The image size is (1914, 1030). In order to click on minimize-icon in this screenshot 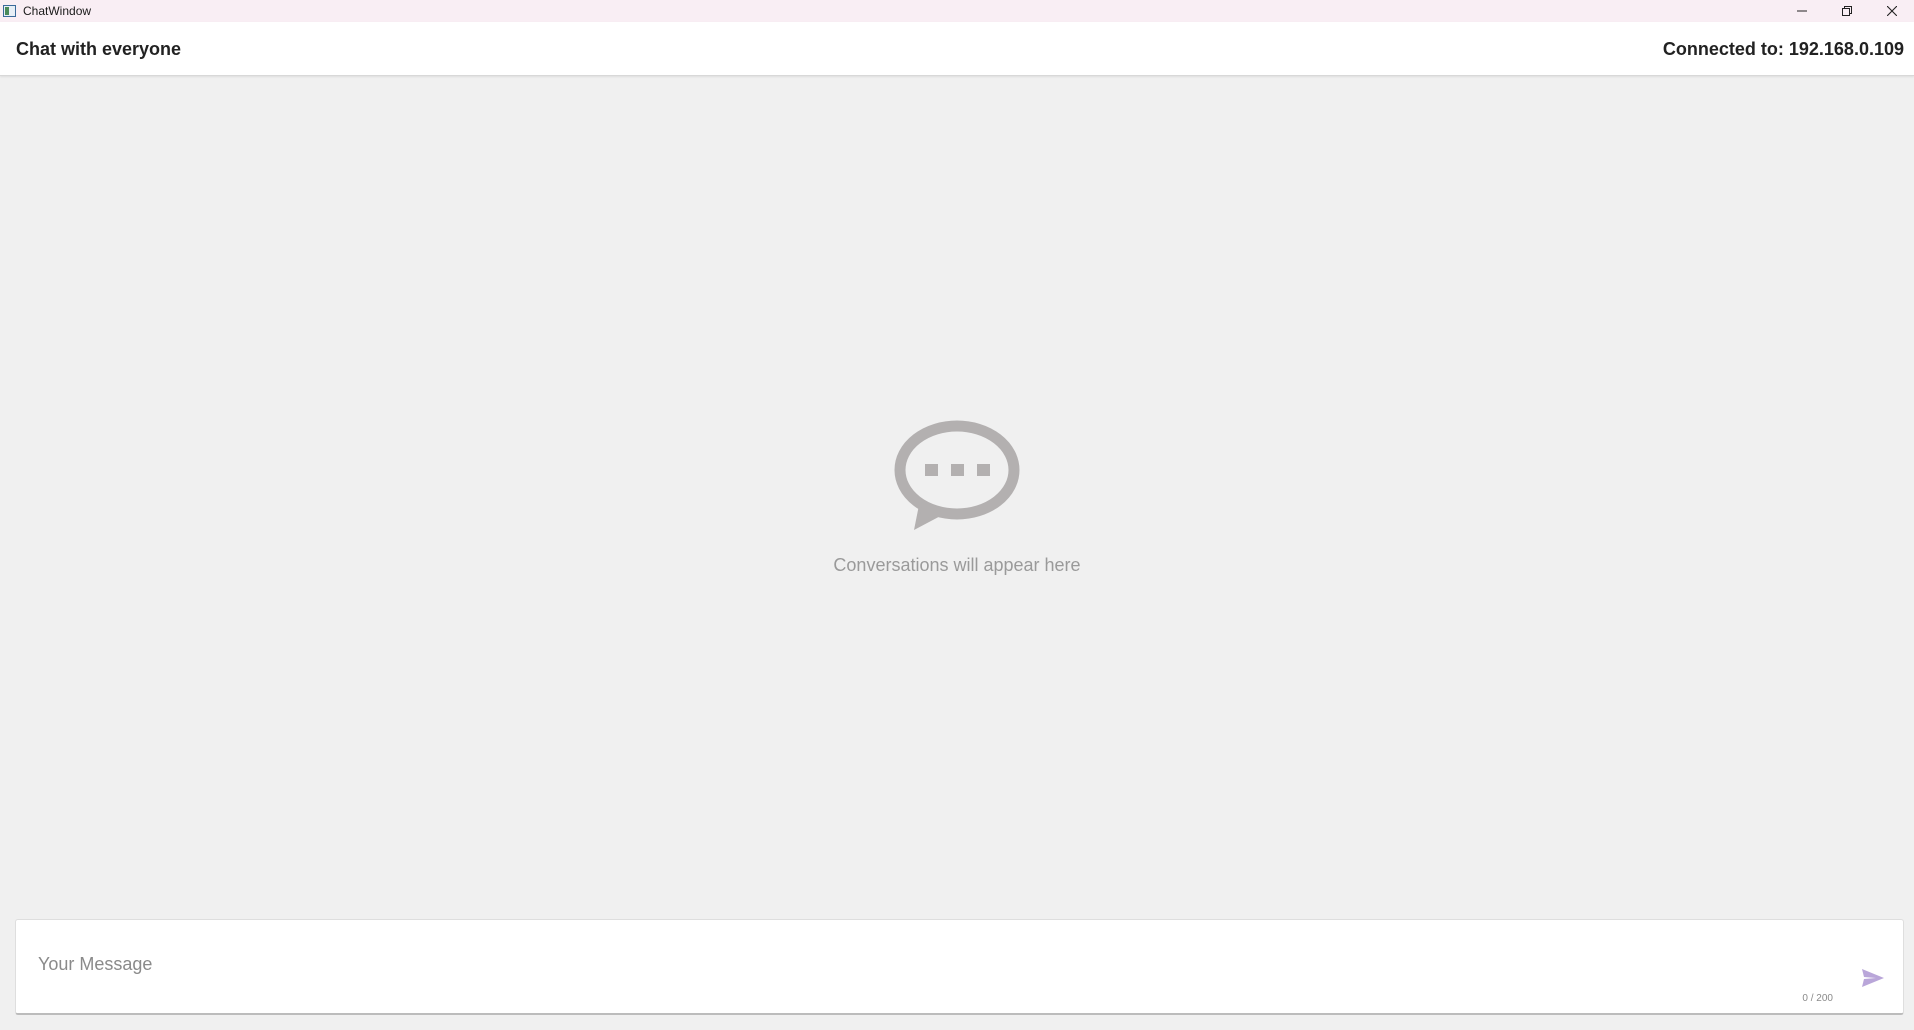, I will do `click(1801, 11)`.